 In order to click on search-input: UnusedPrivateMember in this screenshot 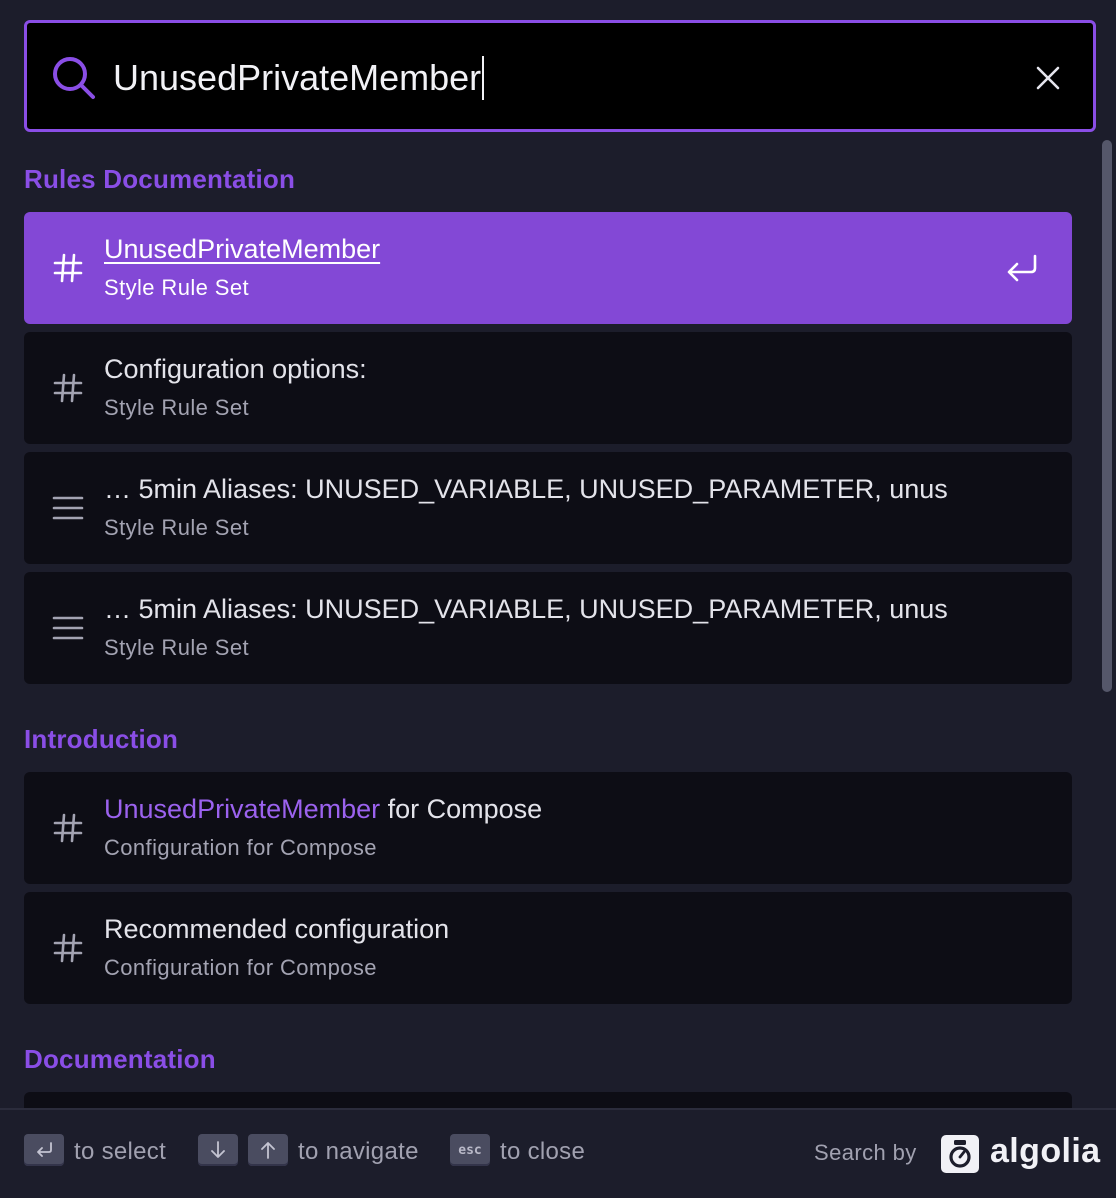, I will do `click(553, 78)`.